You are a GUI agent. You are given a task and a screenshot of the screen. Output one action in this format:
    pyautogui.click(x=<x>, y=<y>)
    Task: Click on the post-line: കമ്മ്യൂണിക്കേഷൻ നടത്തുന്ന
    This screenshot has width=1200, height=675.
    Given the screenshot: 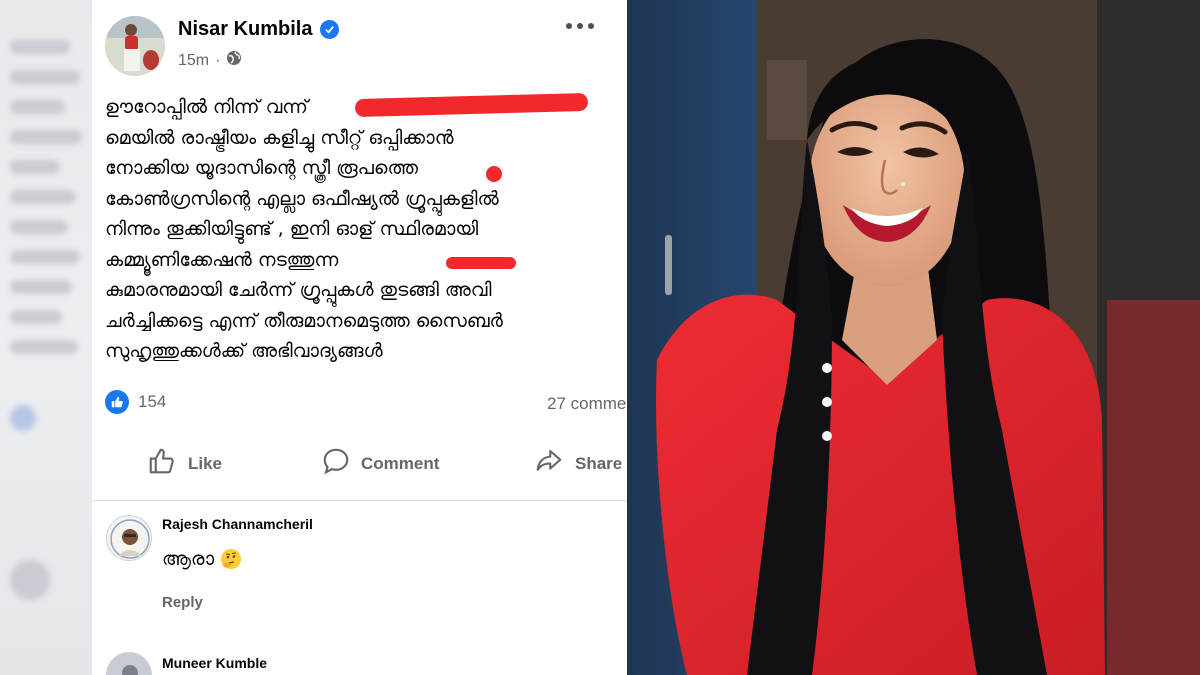 What is the action you would take?
    pyautogui.click(x=222, y=259)
    